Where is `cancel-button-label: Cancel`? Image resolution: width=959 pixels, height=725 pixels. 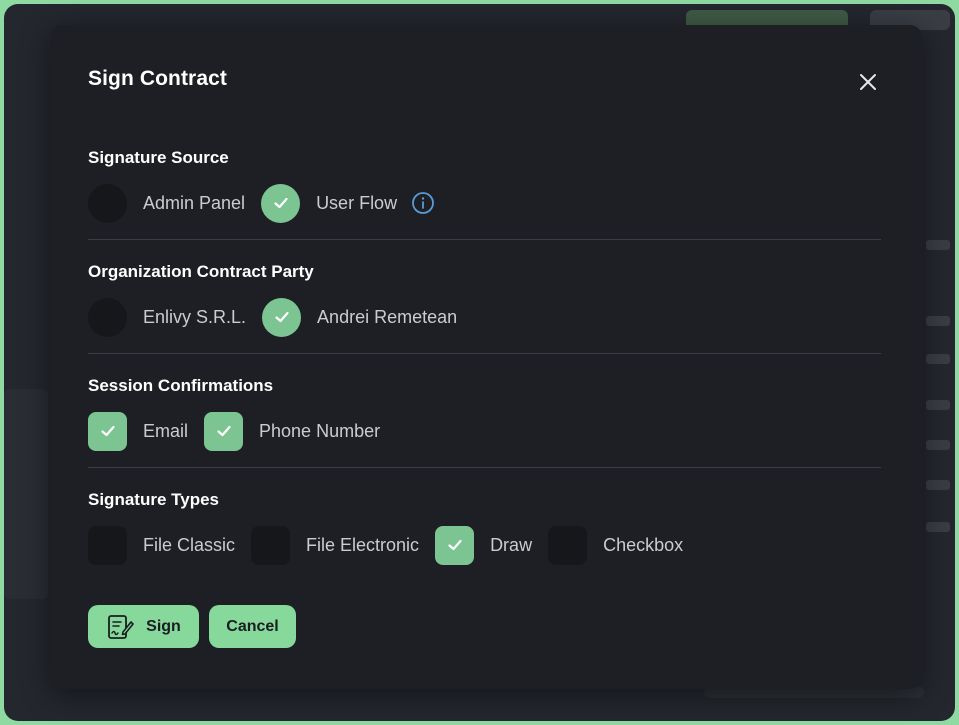 cancel-button-label: Cancel is located at coordinates (252, 626).